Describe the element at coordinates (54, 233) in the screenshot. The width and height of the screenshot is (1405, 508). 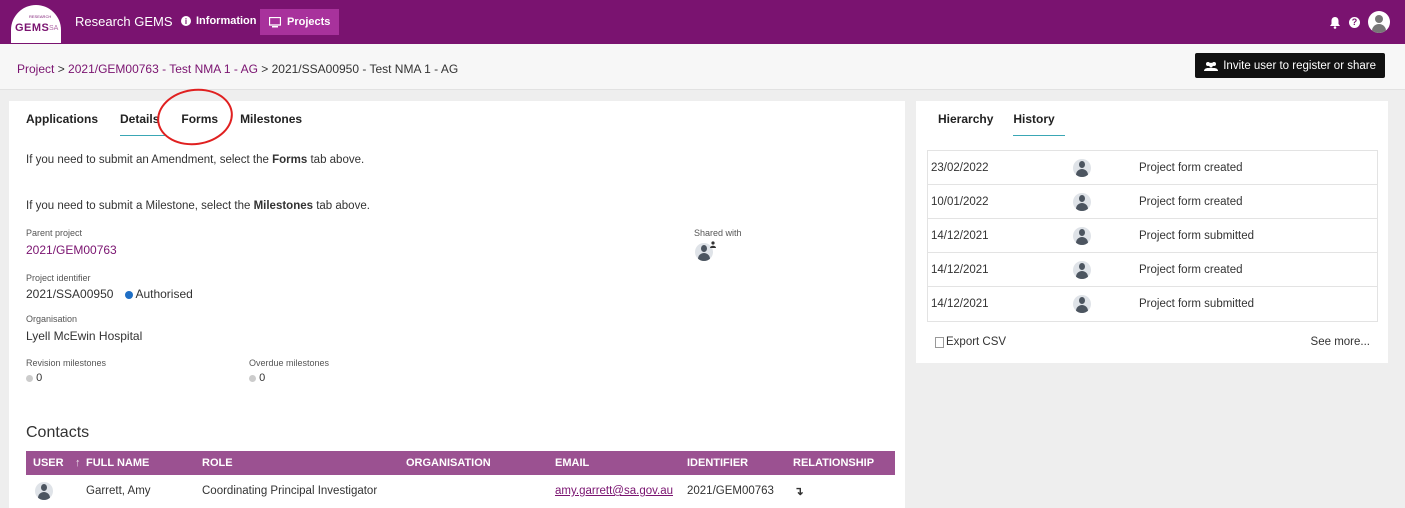
I see `parent-project-label: Parent project` at that location.